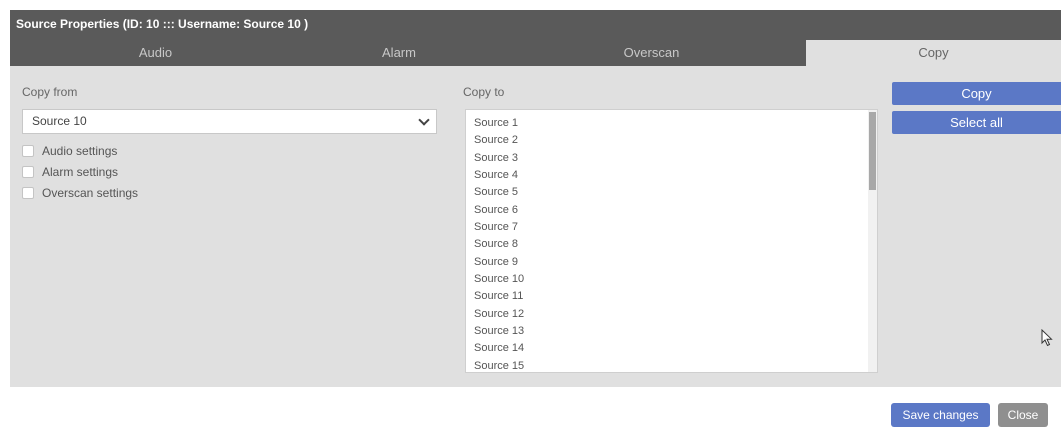 Image resolution: width=1061 pixels, height=434 pixels. What do you see at coordinates (499, 175) in the screenshot?
I see `list-item: Source 4` at bounding box center [499, 175].